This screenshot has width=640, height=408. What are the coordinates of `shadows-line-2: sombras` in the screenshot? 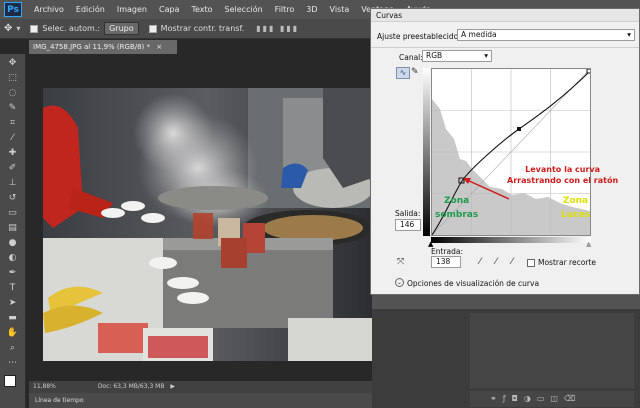 It's located at (457, 215).